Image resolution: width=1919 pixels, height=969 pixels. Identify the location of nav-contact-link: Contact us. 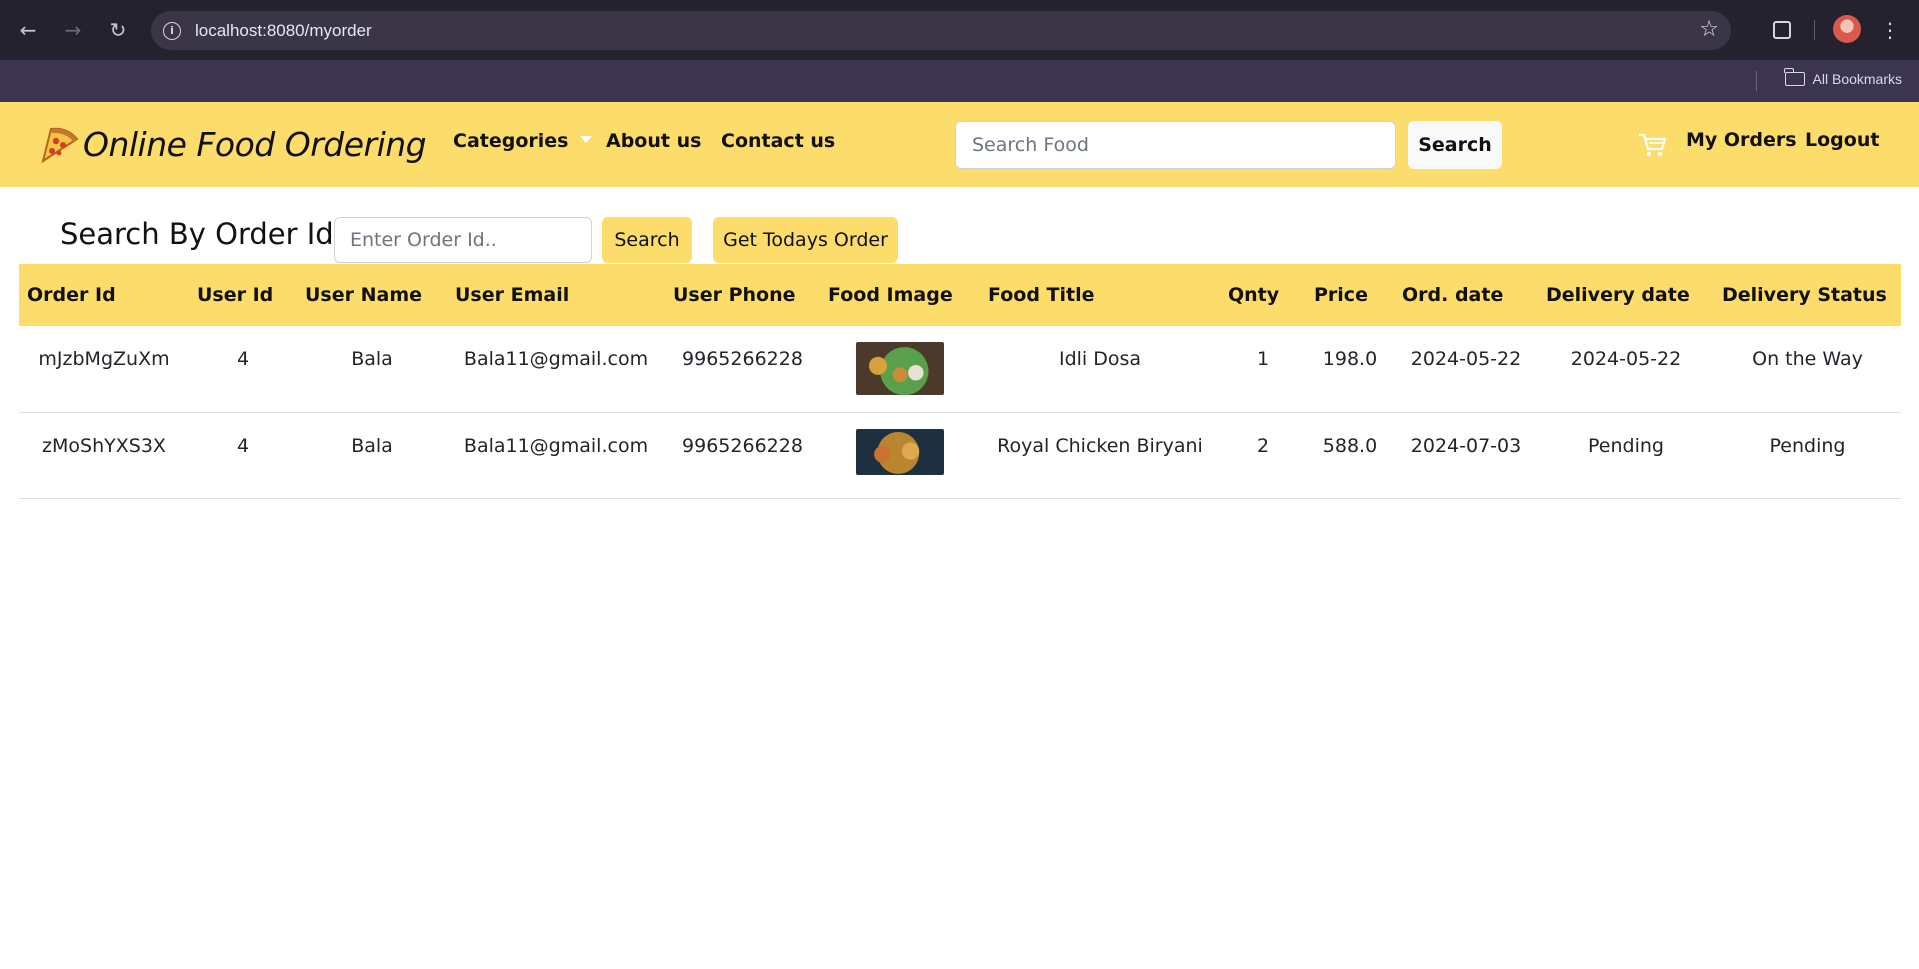
(778, 141).